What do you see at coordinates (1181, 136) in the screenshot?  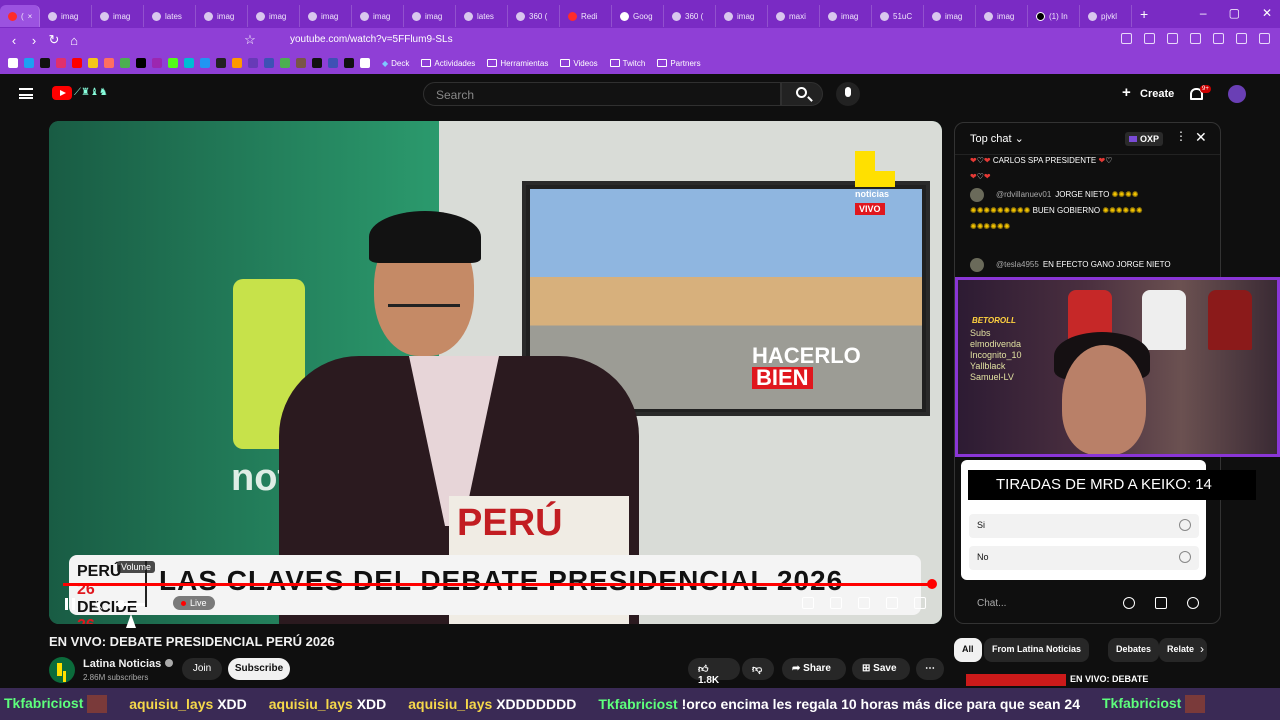 I see `more-options-icon: ⋮` at bounding box center [1181, 136].